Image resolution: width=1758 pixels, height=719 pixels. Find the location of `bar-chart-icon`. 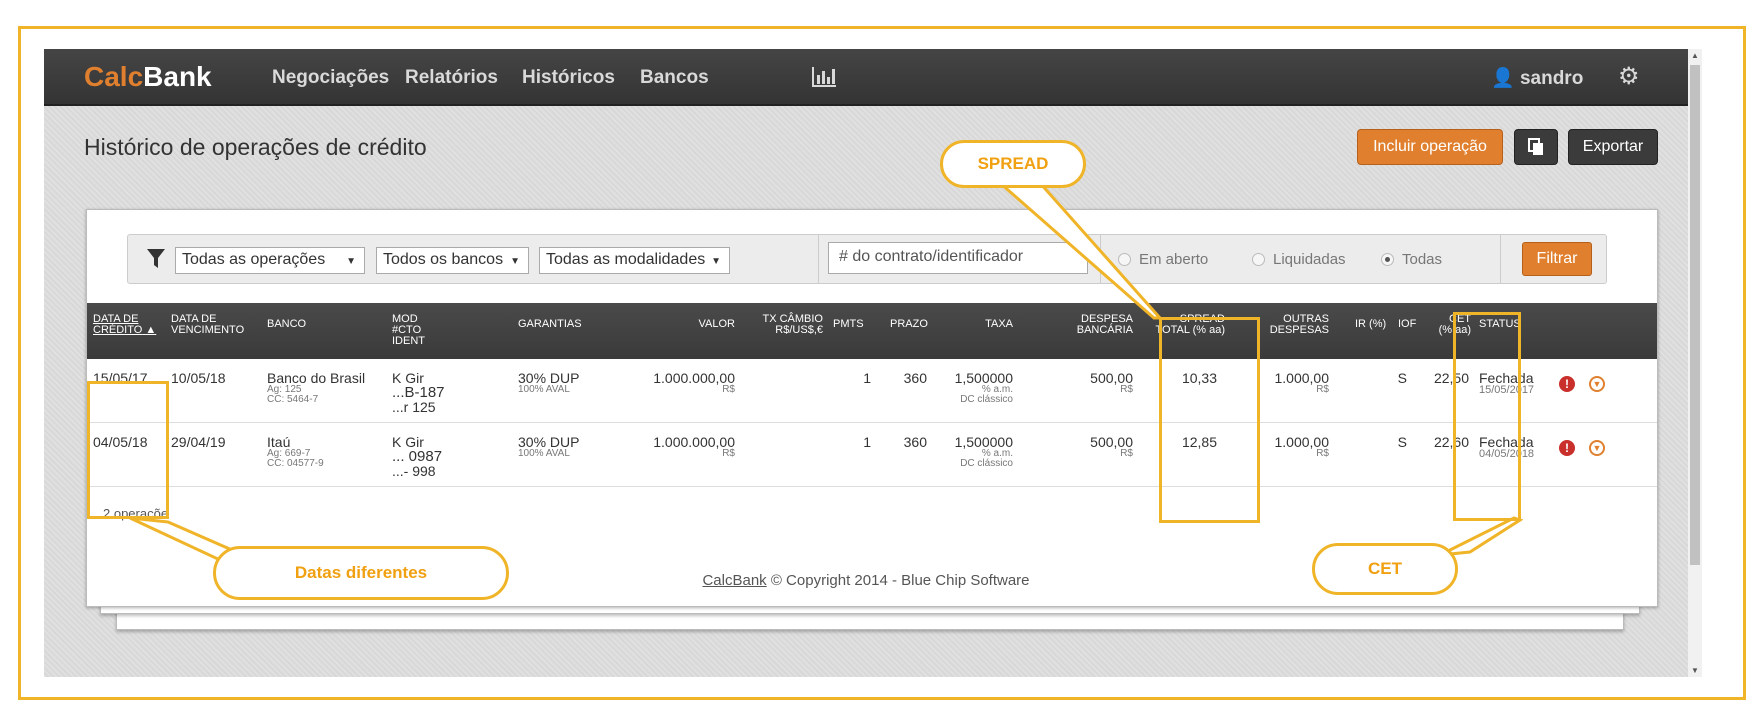

bar-chart-icon is located at coordinates (824, 76).